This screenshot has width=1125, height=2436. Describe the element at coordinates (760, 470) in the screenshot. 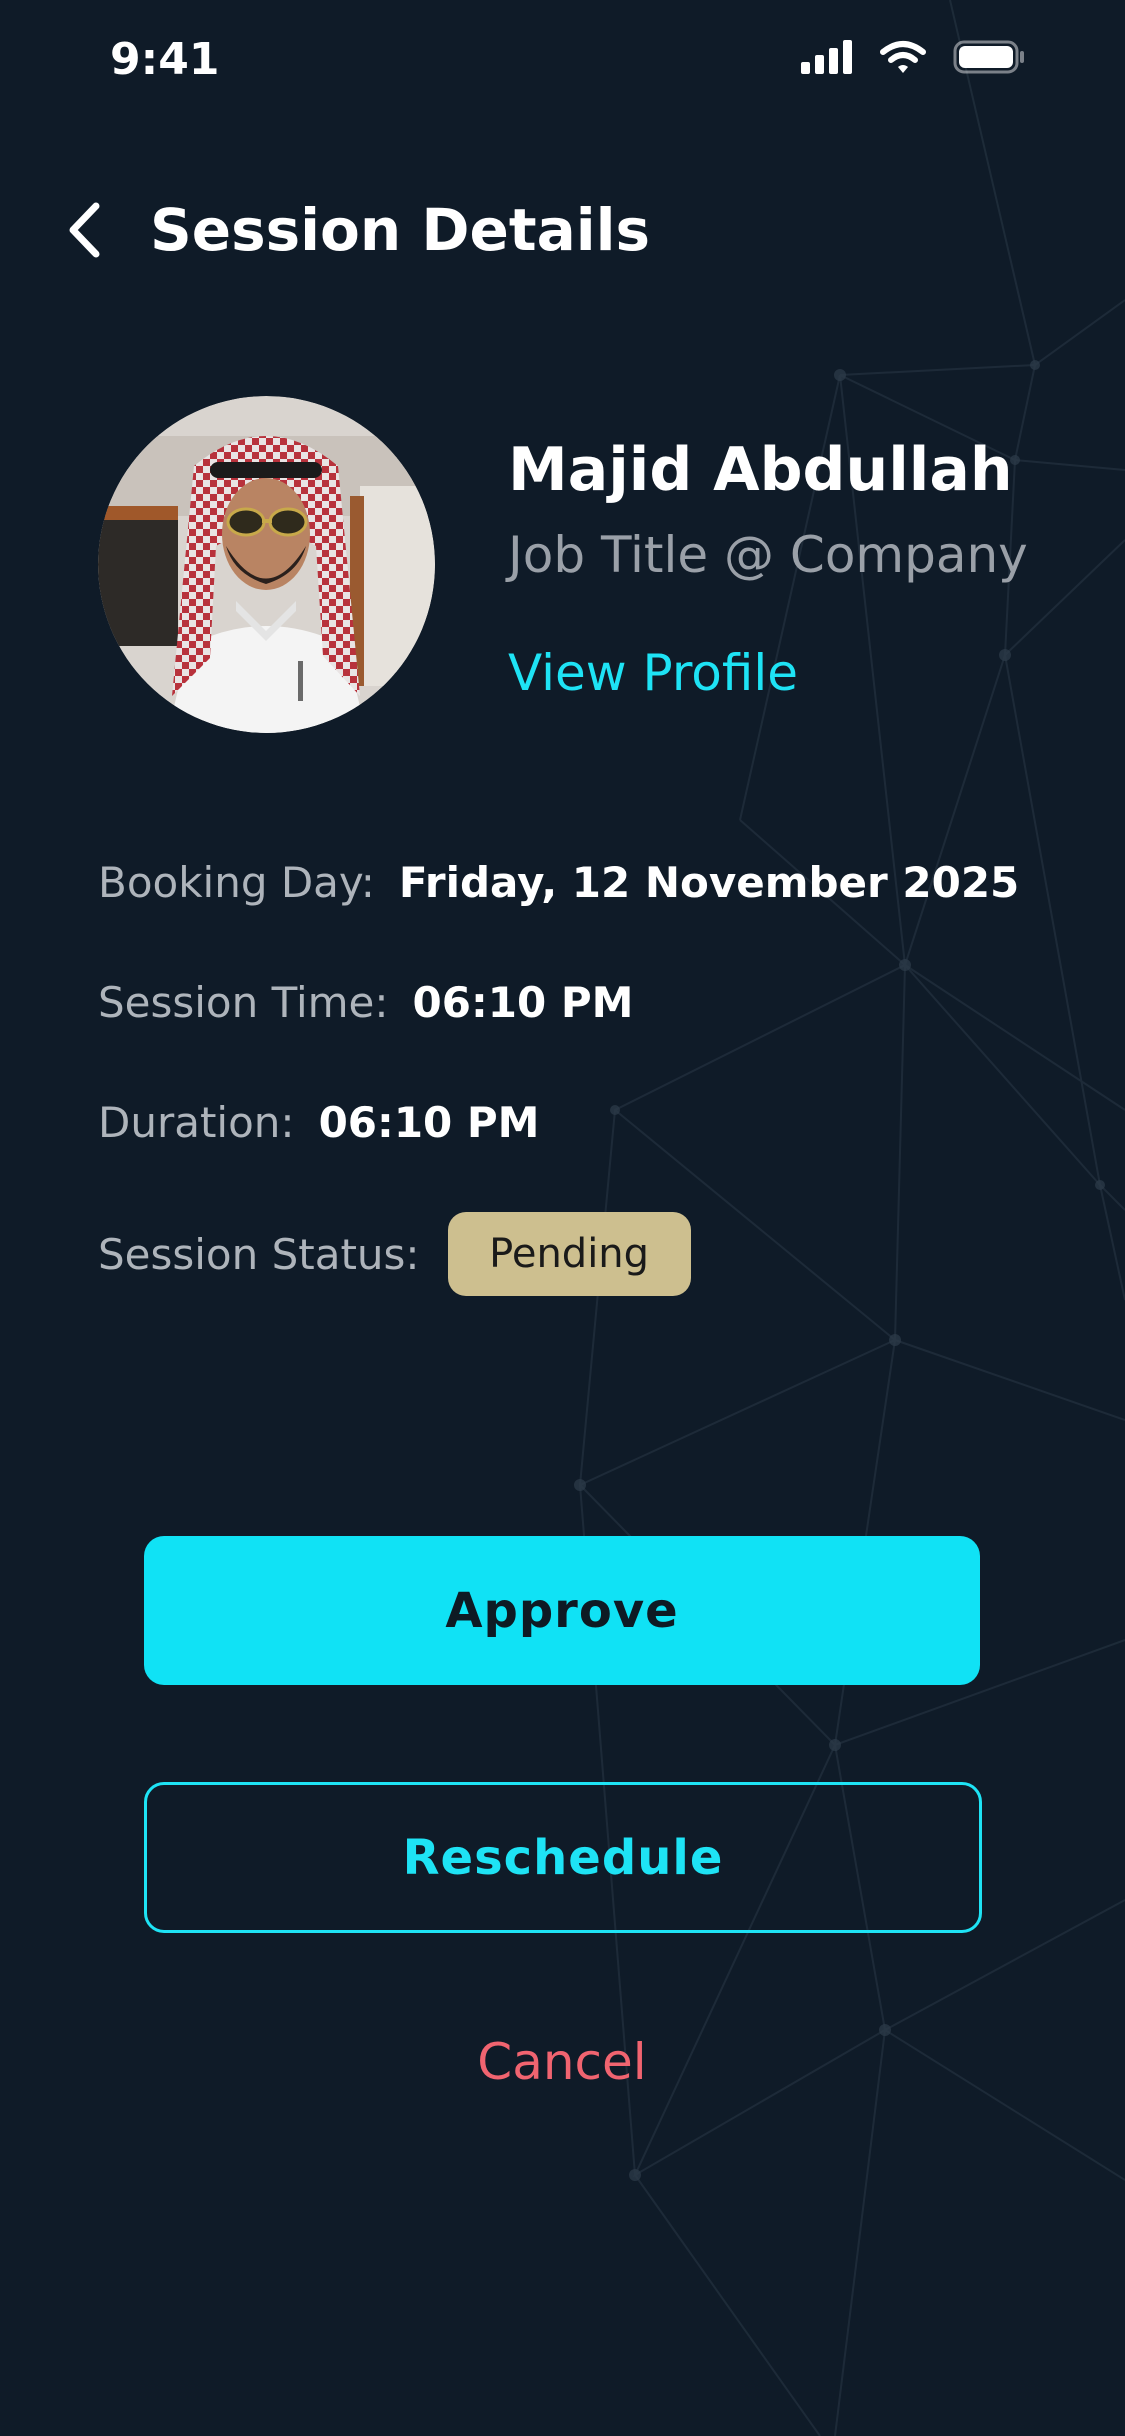

I see `mentor-name: Majid Abdullah` at that location.